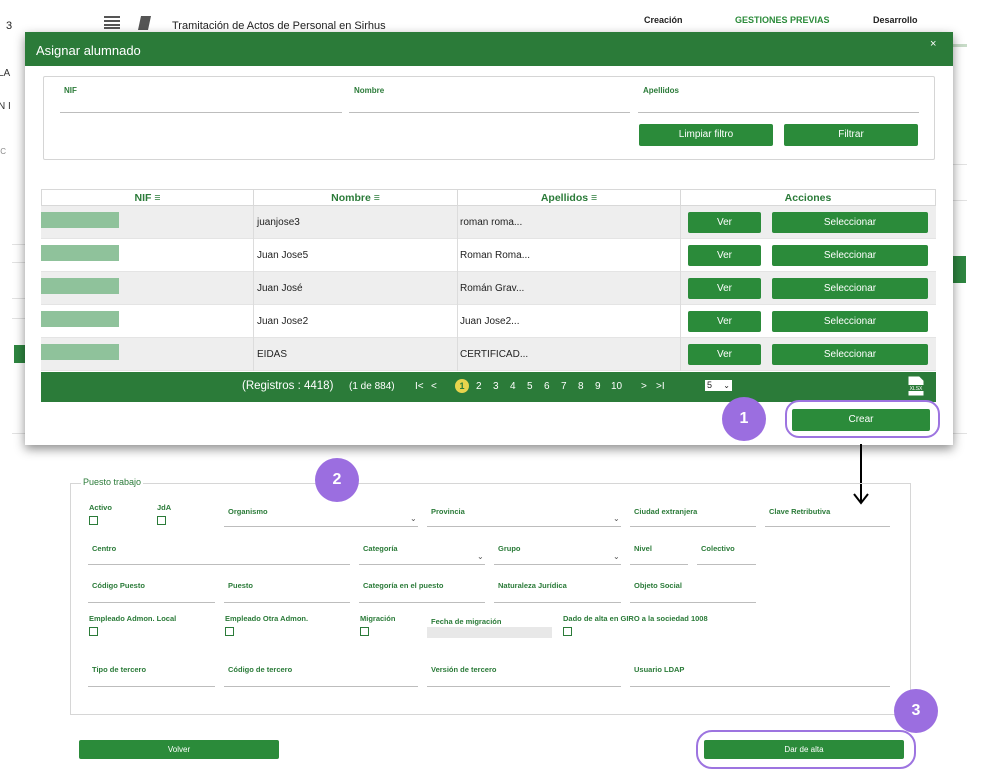  What do you see at coordinates (151, 686) in the screenshot?
I see `tipo-tercero-input` at bounding box center [151, 686].